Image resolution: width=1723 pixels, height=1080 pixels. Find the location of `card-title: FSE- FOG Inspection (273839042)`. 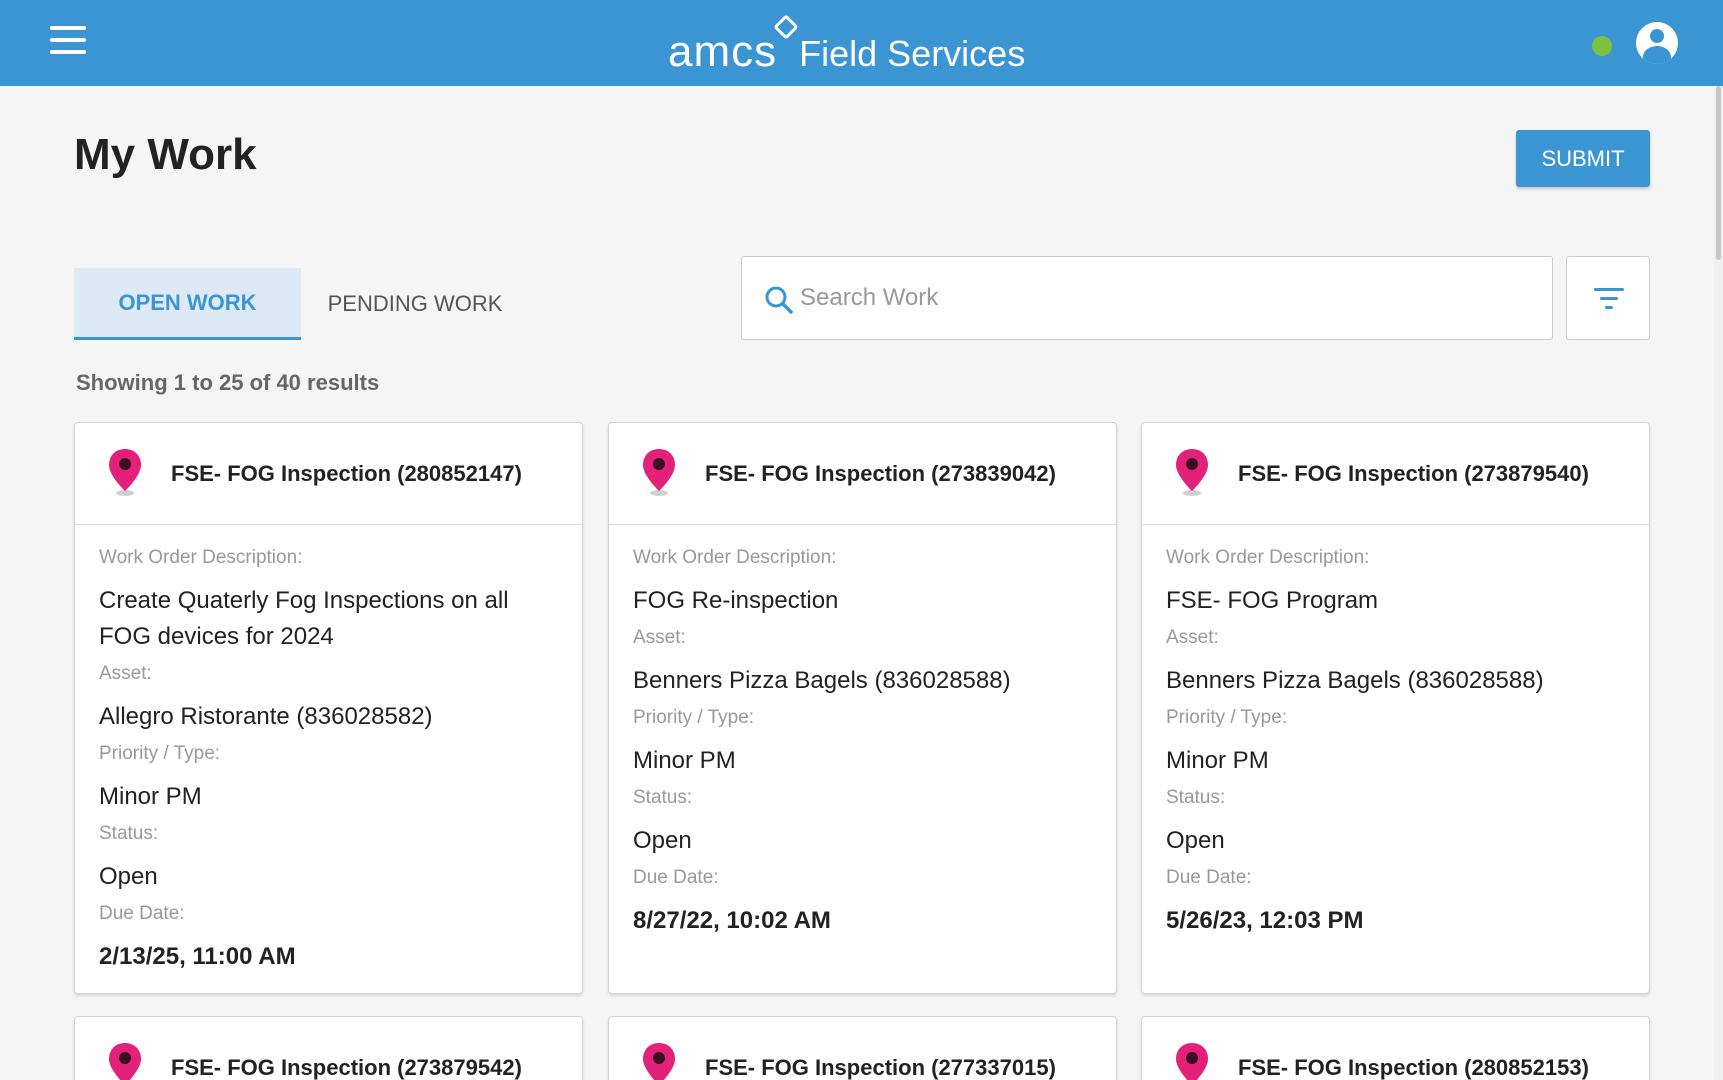

card-title: FSE- FOG Inspection (273839042) is located at coordinates (880, 473).